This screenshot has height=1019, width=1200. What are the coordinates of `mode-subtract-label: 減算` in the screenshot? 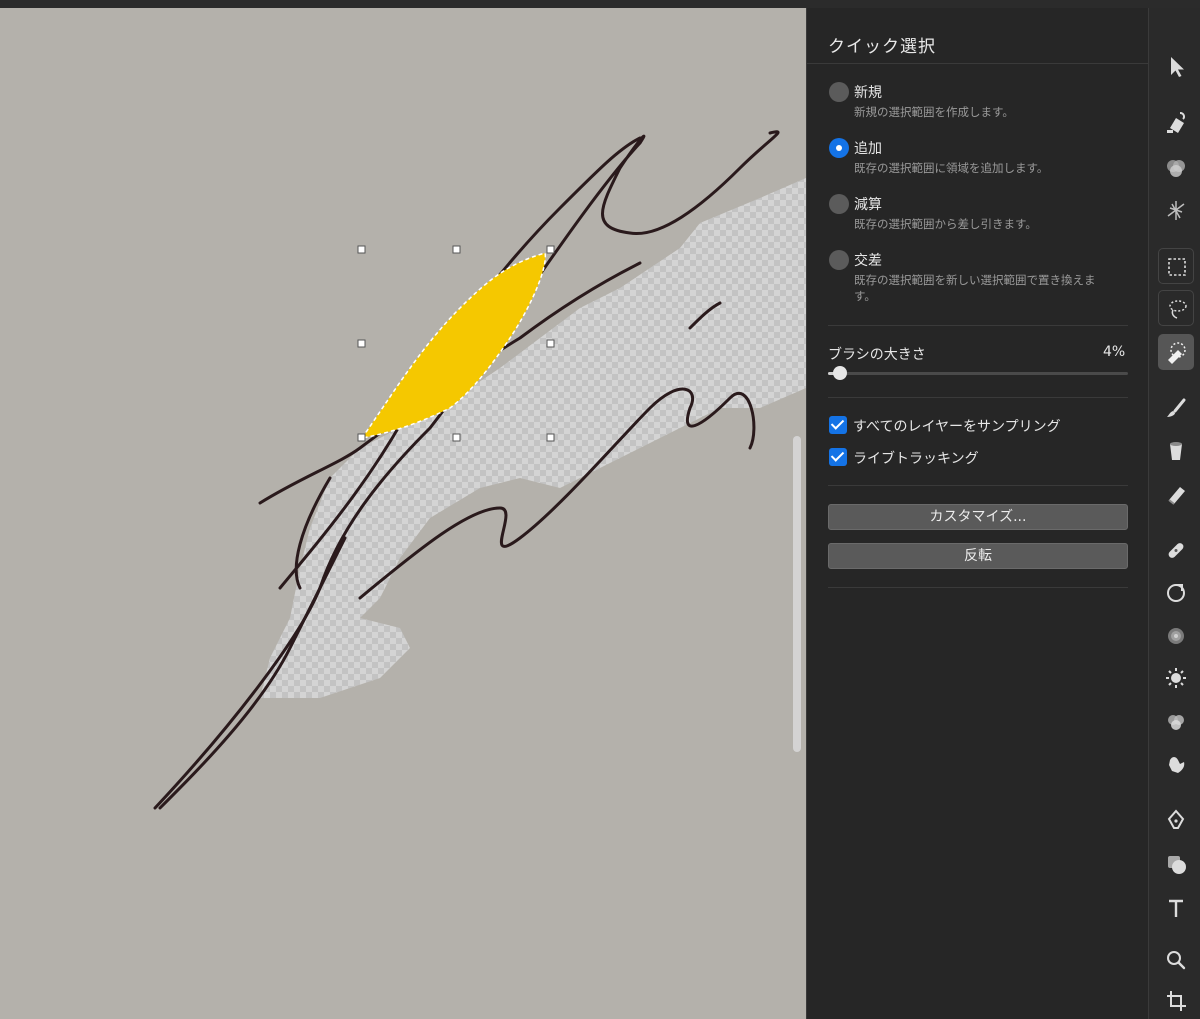 It's located at (868, 205).